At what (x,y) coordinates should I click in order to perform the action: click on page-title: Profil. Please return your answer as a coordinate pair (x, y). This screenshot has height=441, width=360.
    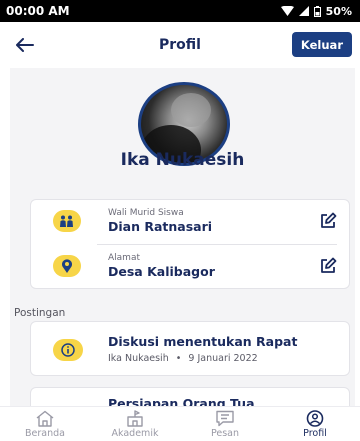
    Looking at the image, I should click on (180, 45).